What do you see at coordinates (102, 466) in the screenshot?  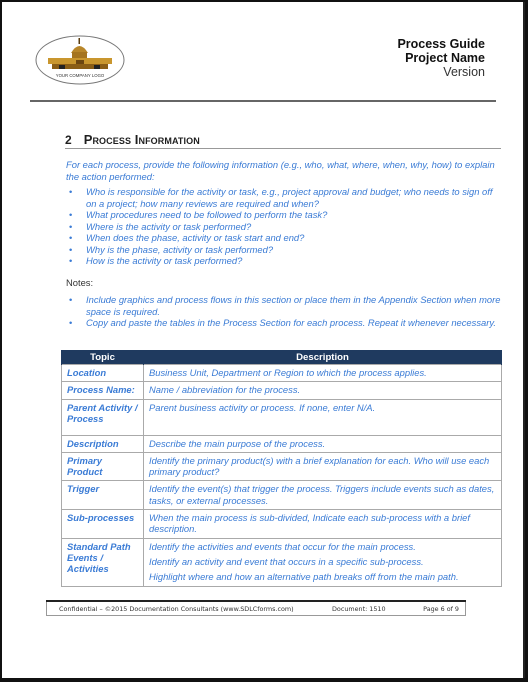 I see `topic-cell: Primary Product` at bounding box center [102, 466].